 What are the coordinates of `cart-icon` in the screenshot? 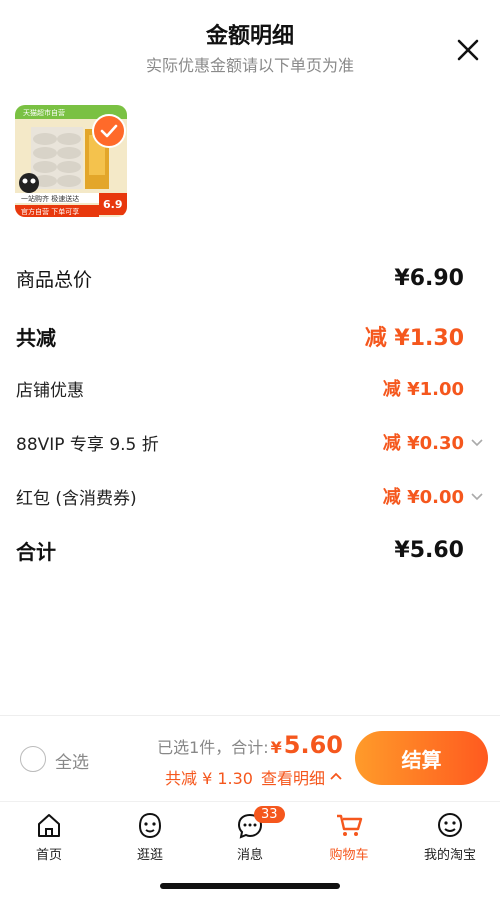 It's located at (350, 825).